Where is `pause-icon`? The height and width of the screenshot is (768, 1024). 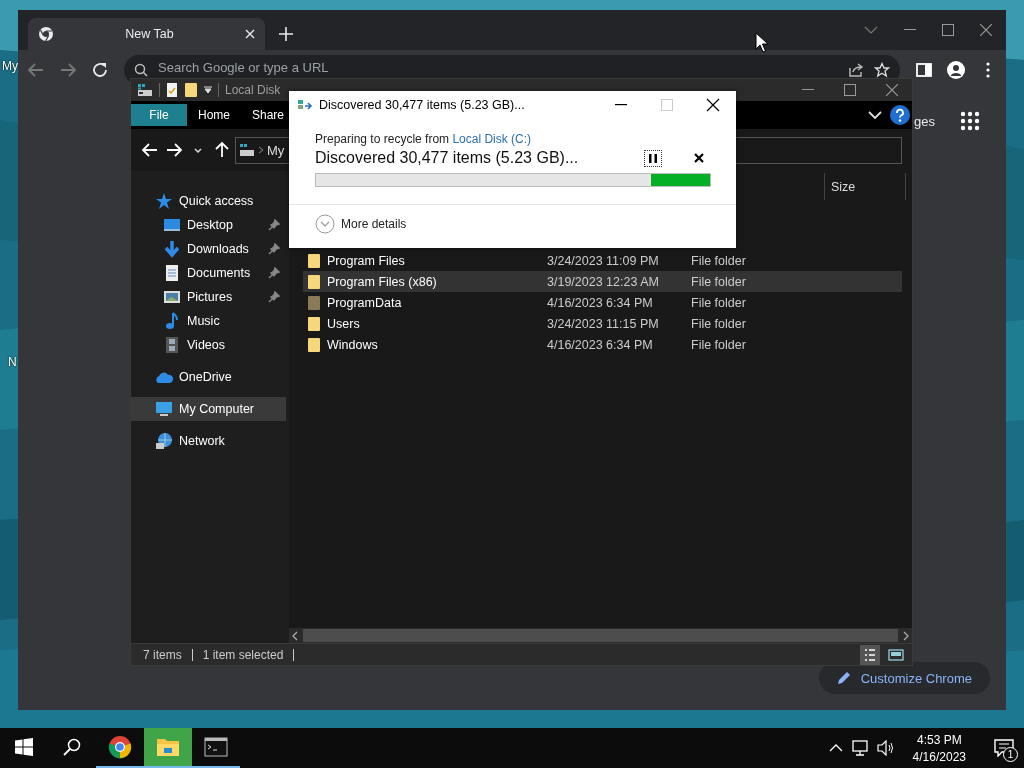 pause-icon is located at coordinates (653, 158).